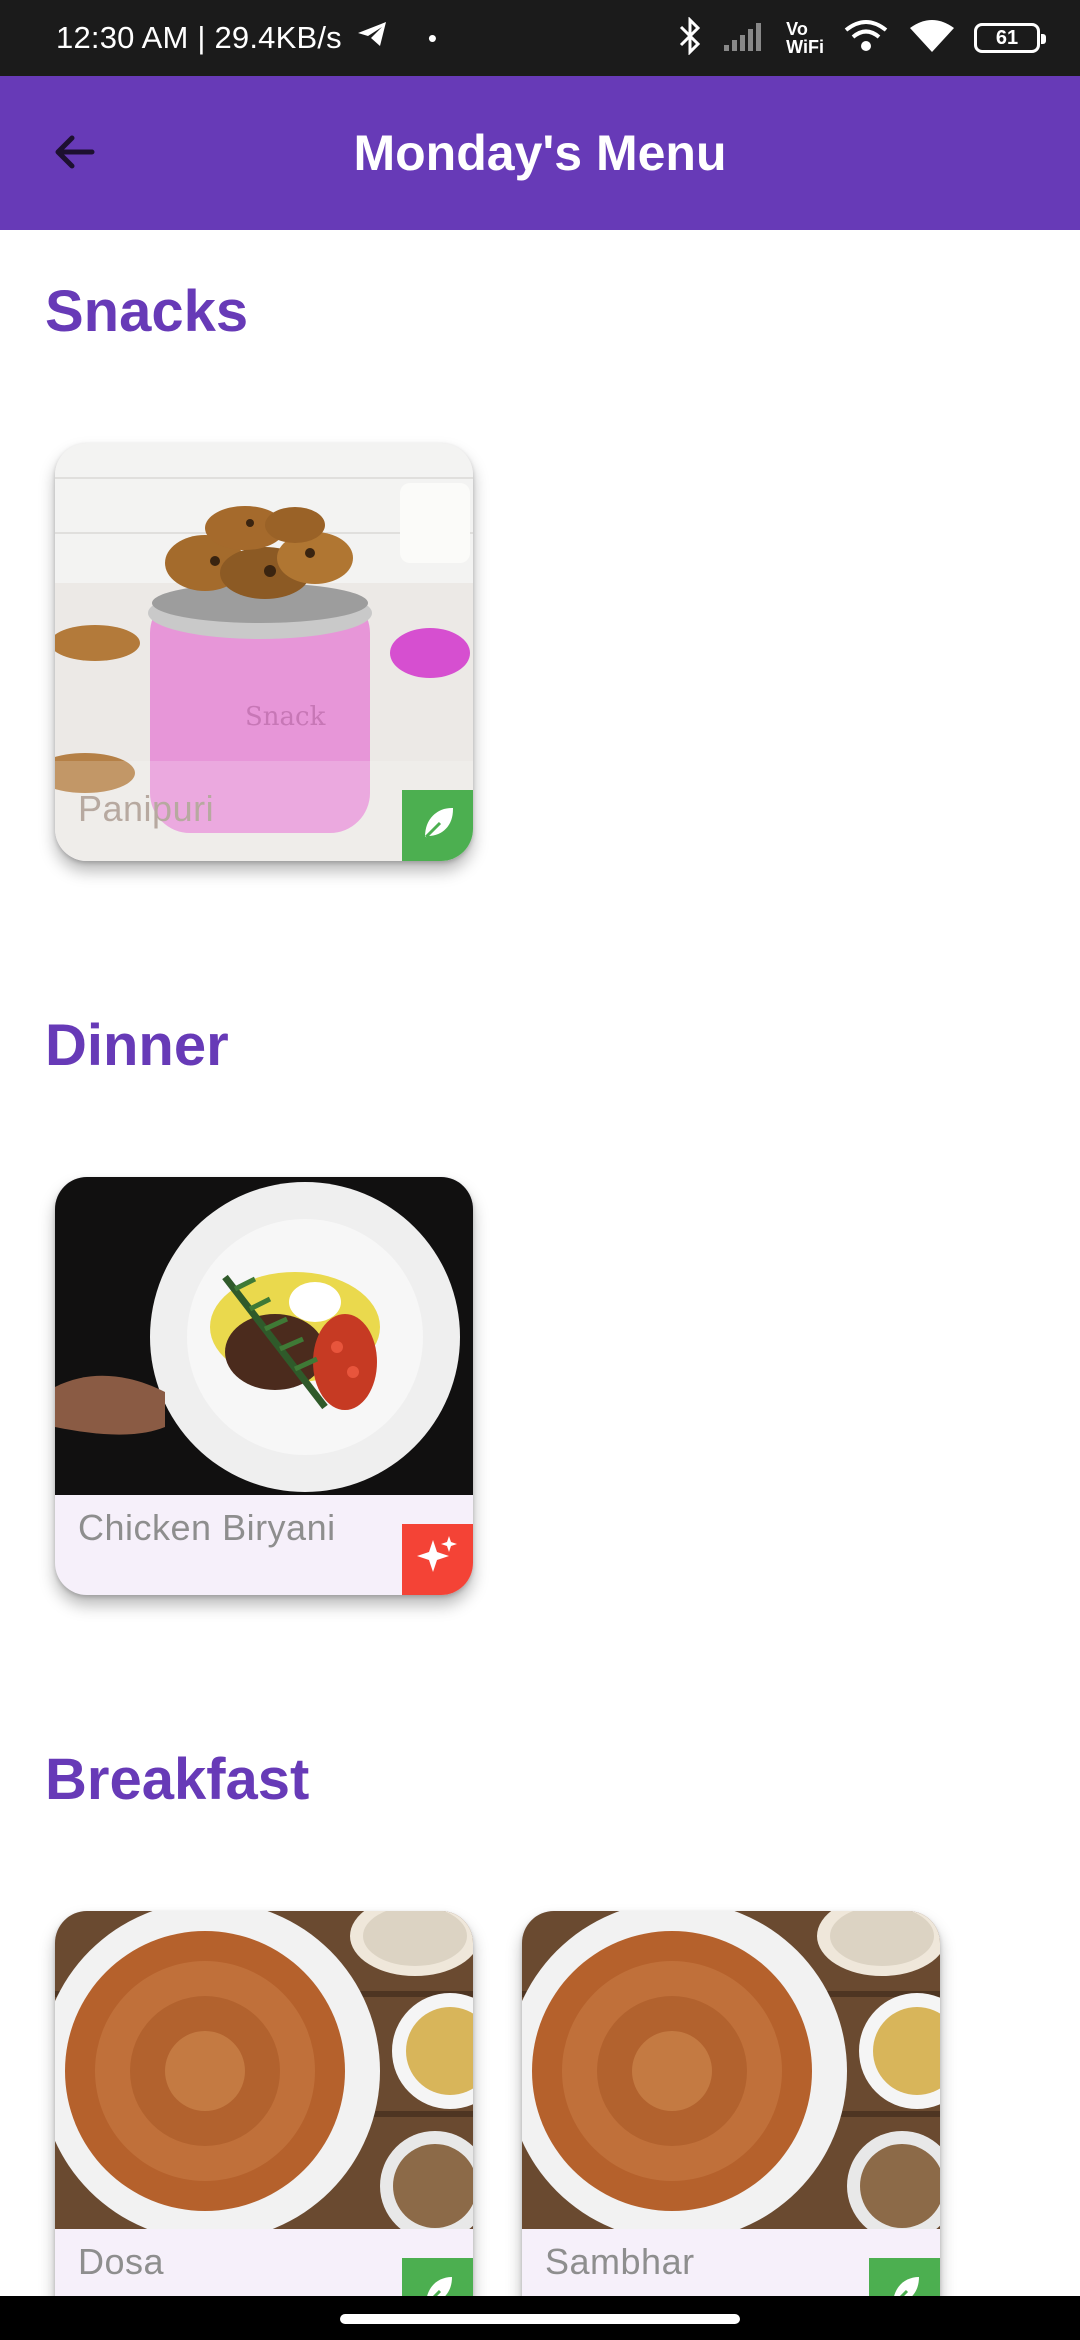 The width and height of the screenshot is (1080, 2340). What do you see at coordinates (866, 38) in the screenshot?
I see `hotspot-icon` at bounding box center [866, 38].